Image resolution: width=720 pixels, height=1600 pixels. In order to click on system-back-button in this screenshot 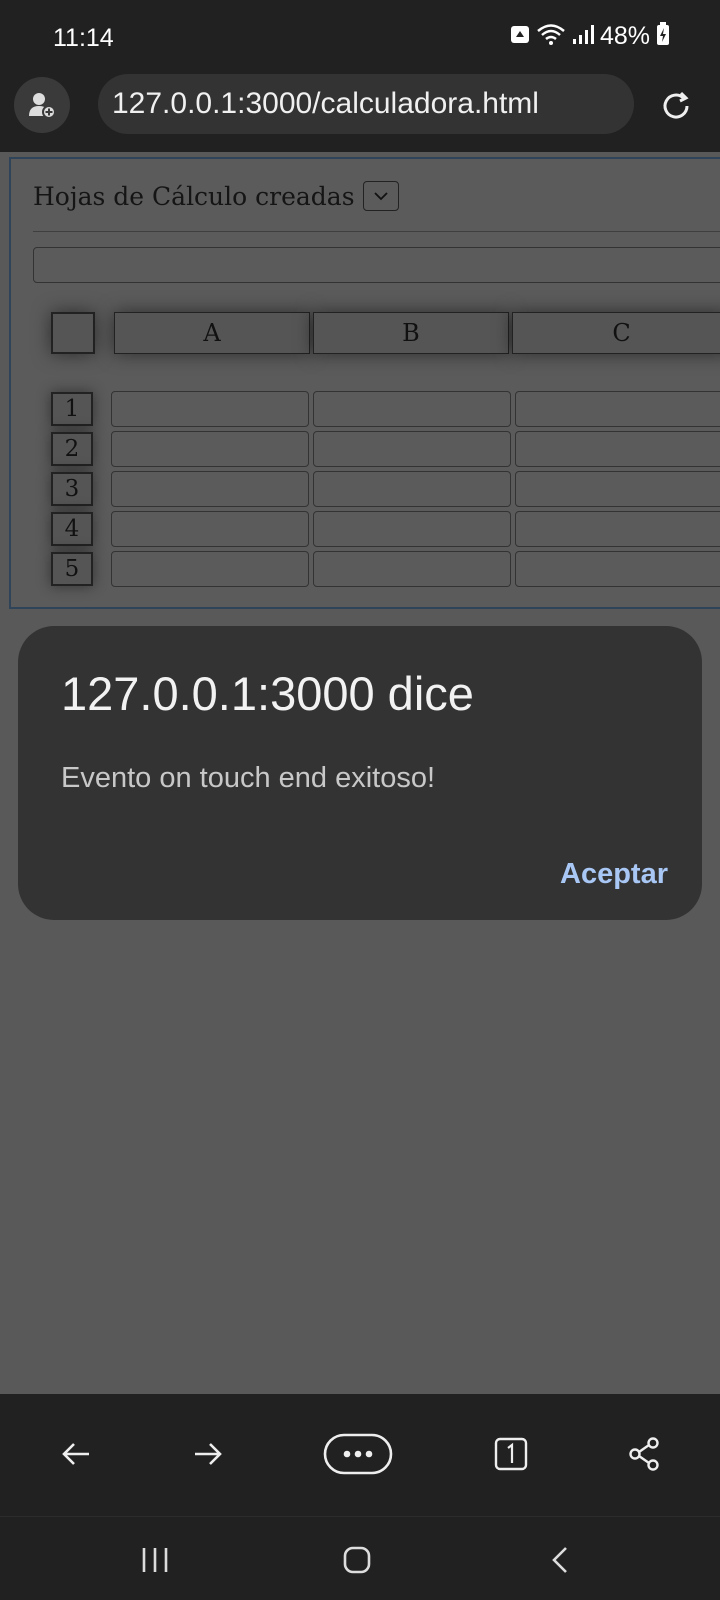, I will do `click(560, 1560)`.